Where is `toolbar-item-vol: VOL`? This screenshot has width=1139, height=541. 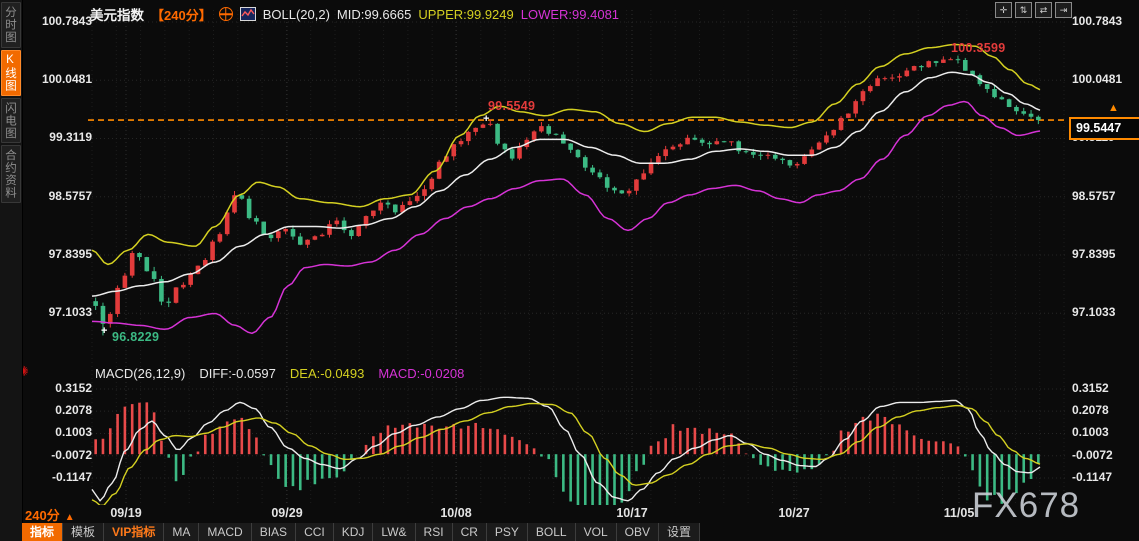 toolbar-item-vol: VOL is located at coordinates (596, 532).